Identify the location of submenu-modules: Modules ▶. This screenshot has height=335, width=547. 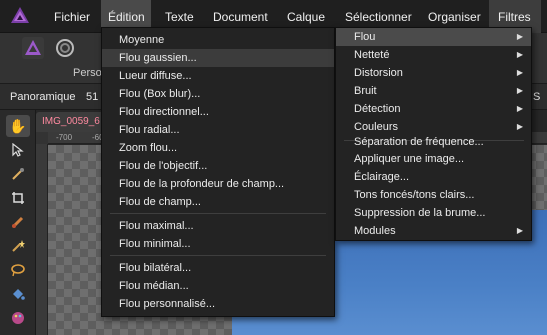
(433, 231).